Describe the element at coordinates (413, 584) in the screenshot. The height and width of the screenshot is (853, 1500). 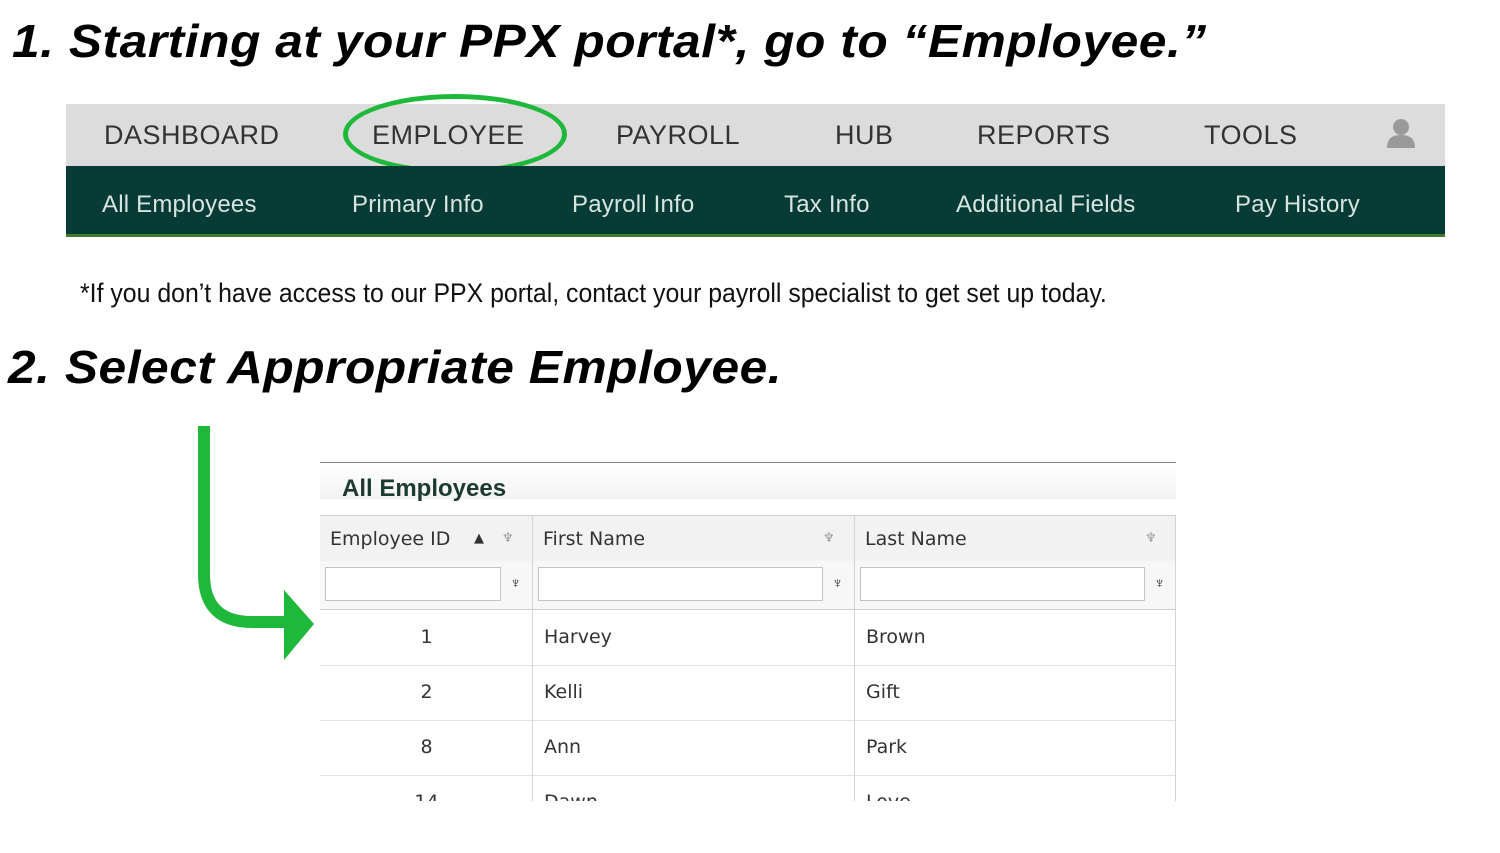
I see `filter-input-employee-id` at that location.